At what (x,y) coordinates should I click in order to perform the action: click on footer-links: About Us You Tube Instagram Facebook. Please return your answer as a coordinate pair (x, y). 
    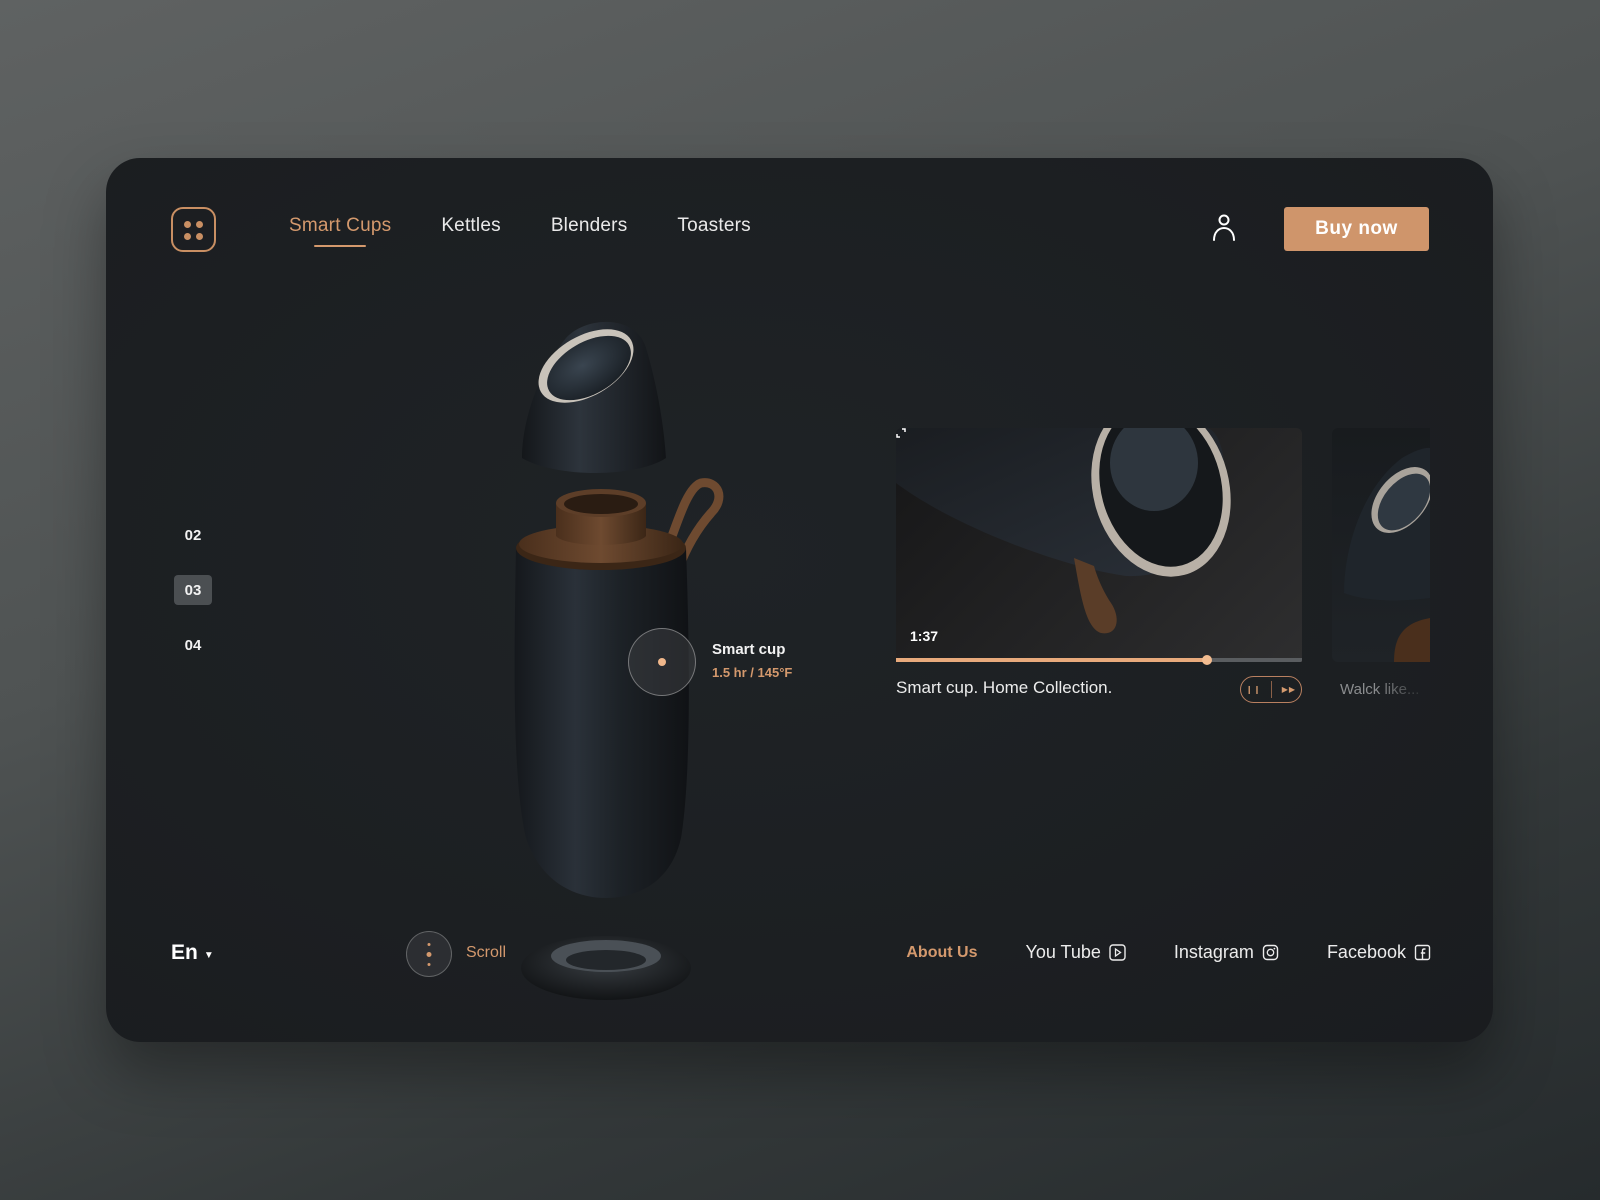
    Looking at the image, I should click on (1144, 952).